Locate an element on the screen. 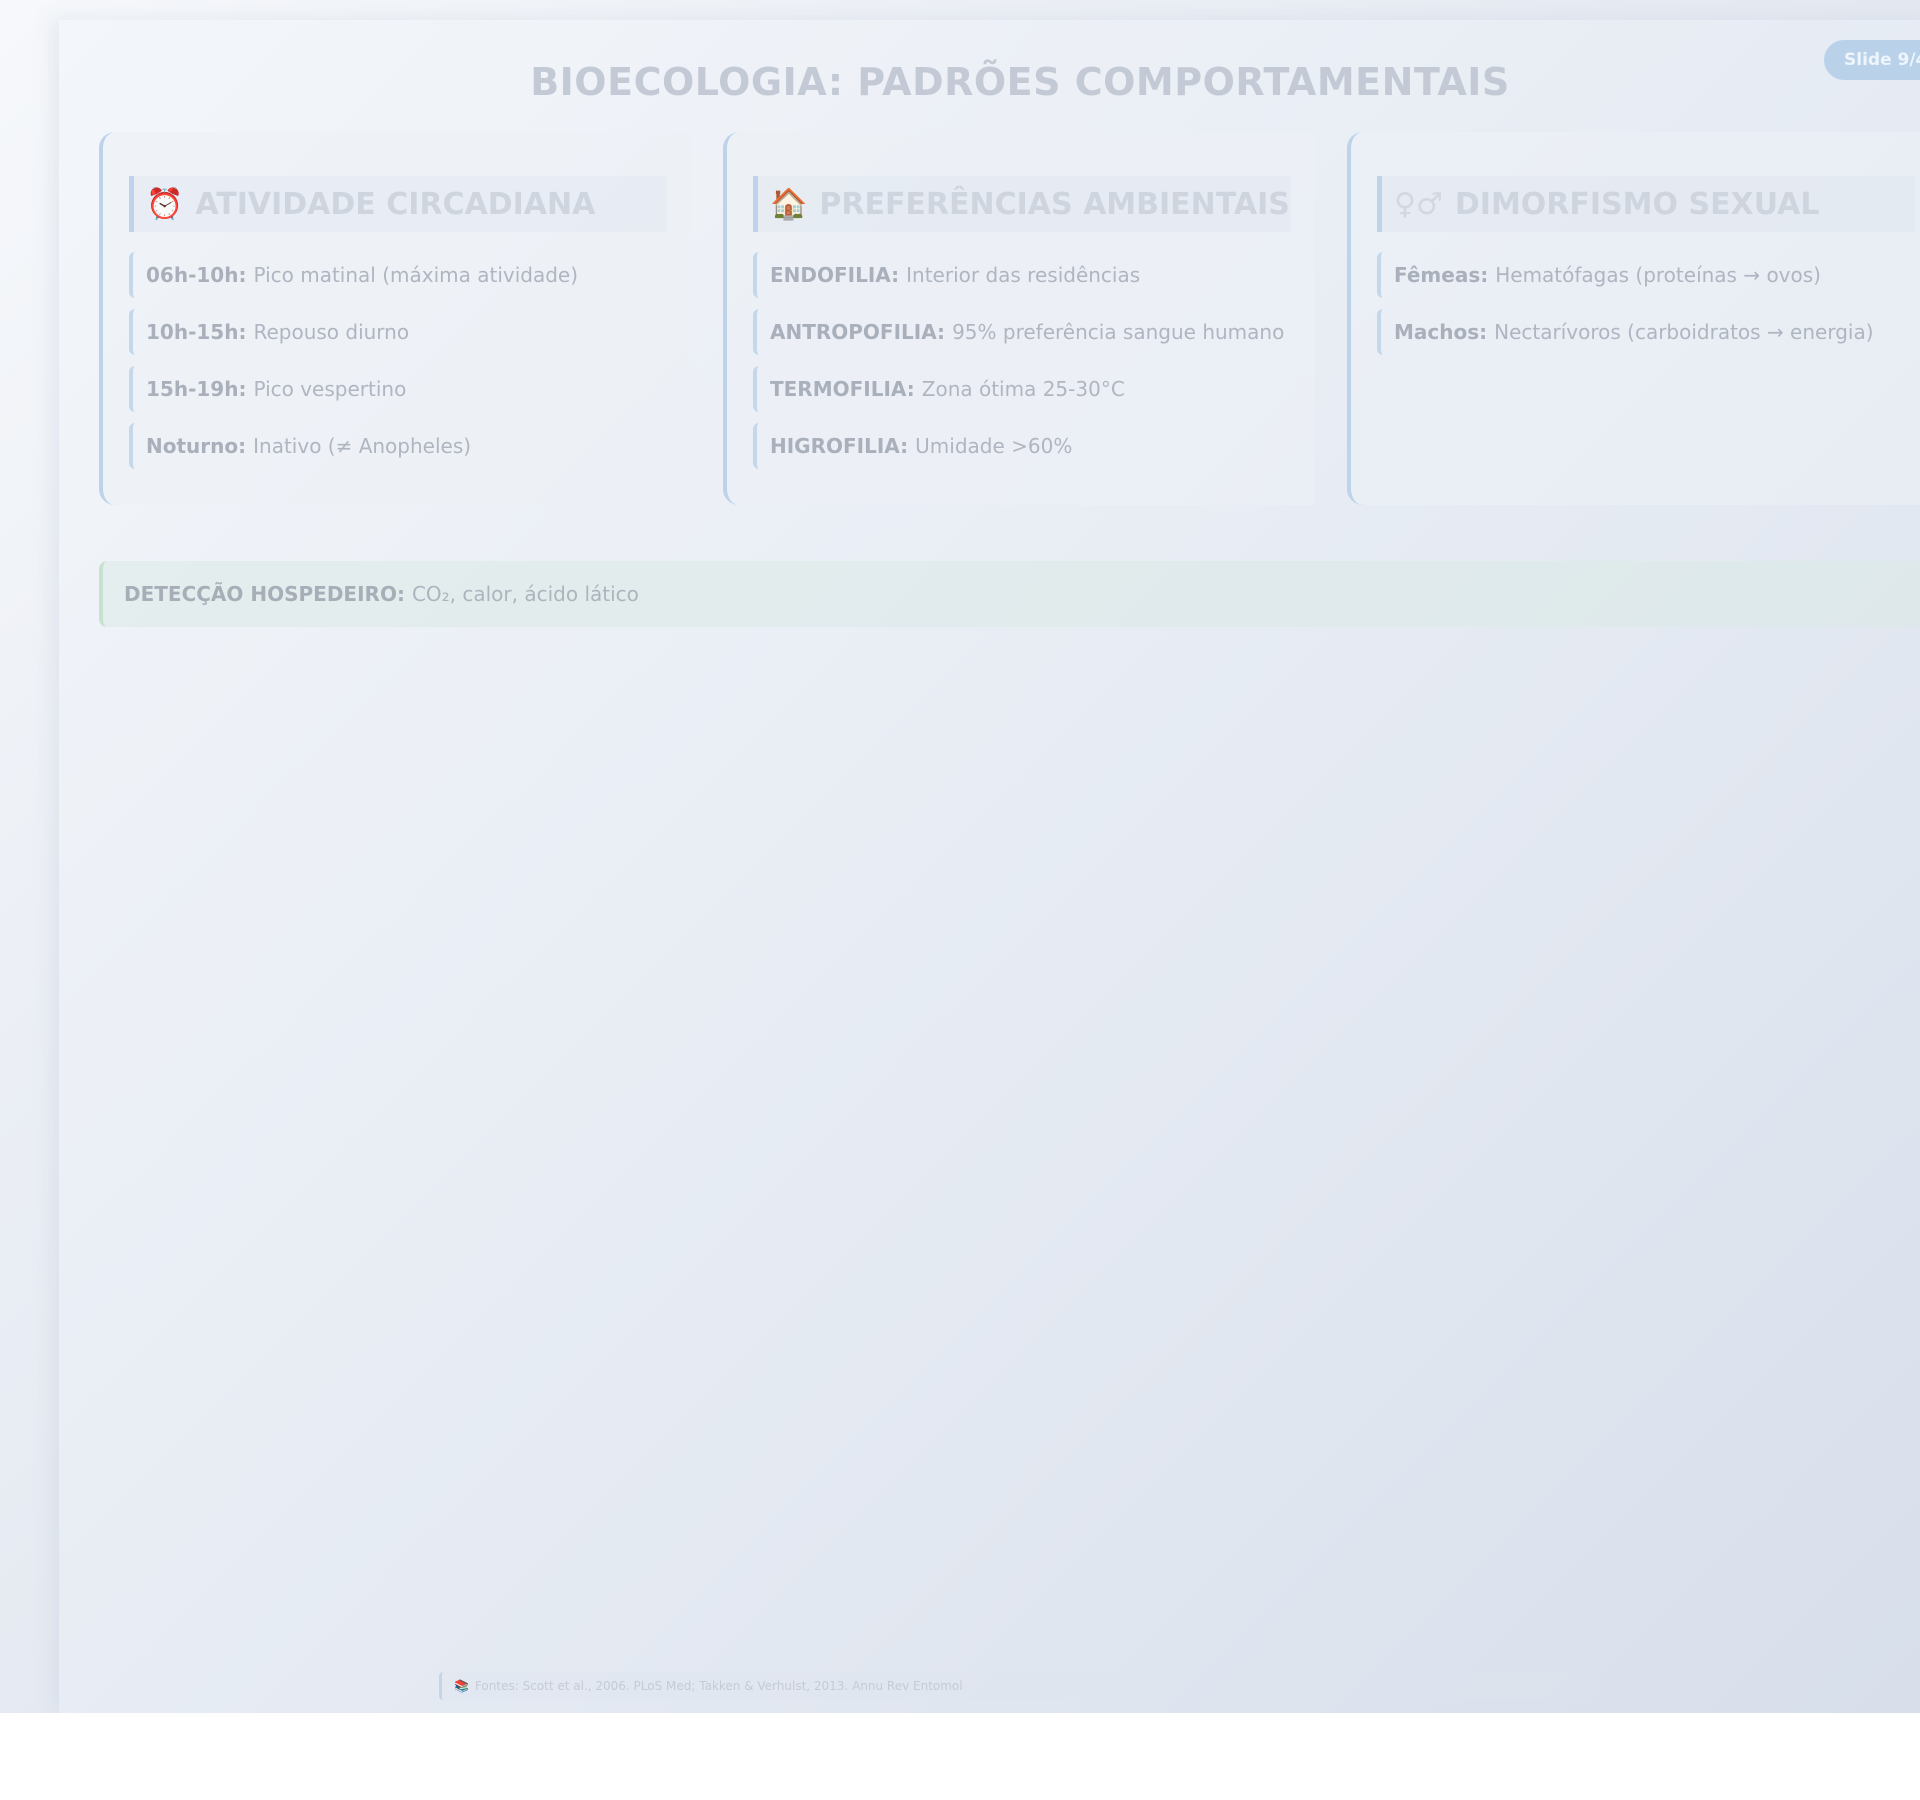  item-label: 06h-10h: is located at coordinates (196, 275).